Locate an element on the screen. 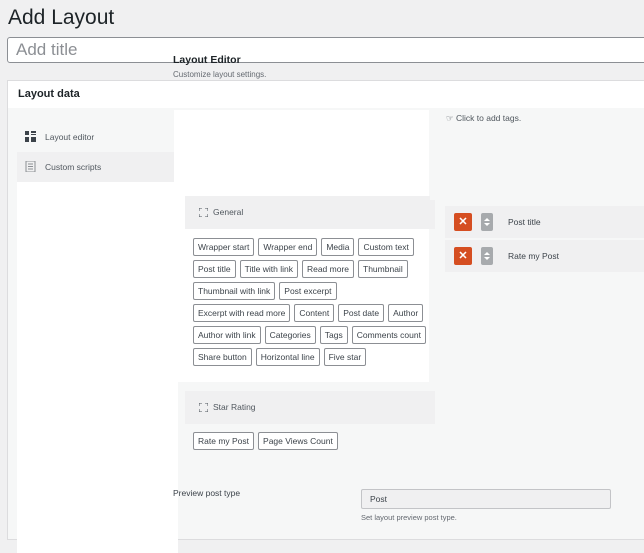 The image size is (644, 553). panel-title: Layout Editor is located at coordinates (207, 60).